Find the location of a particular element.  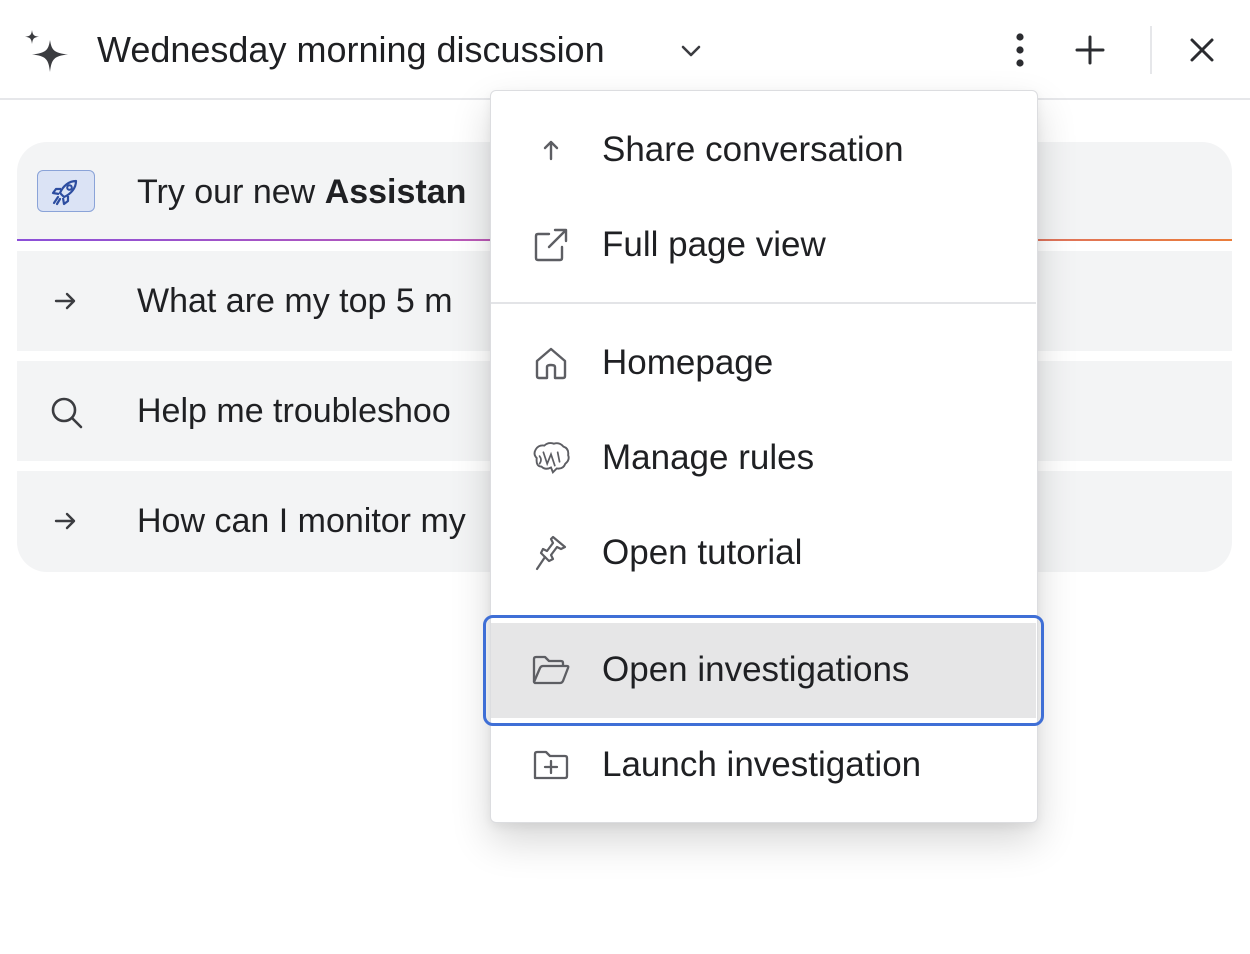

plus-icon is located at coordinates (1090, 50).